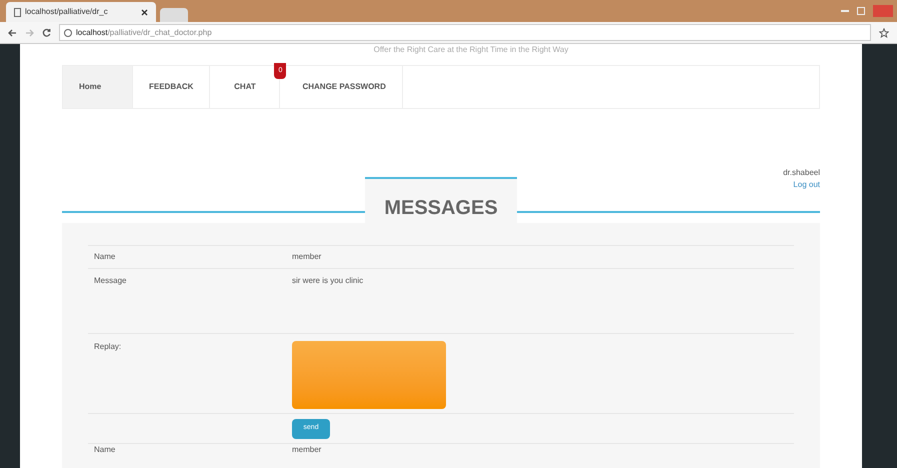 The width and height of the screenshot is (897, 468). I want to click on logout-link: Log out, so click(806, 185).